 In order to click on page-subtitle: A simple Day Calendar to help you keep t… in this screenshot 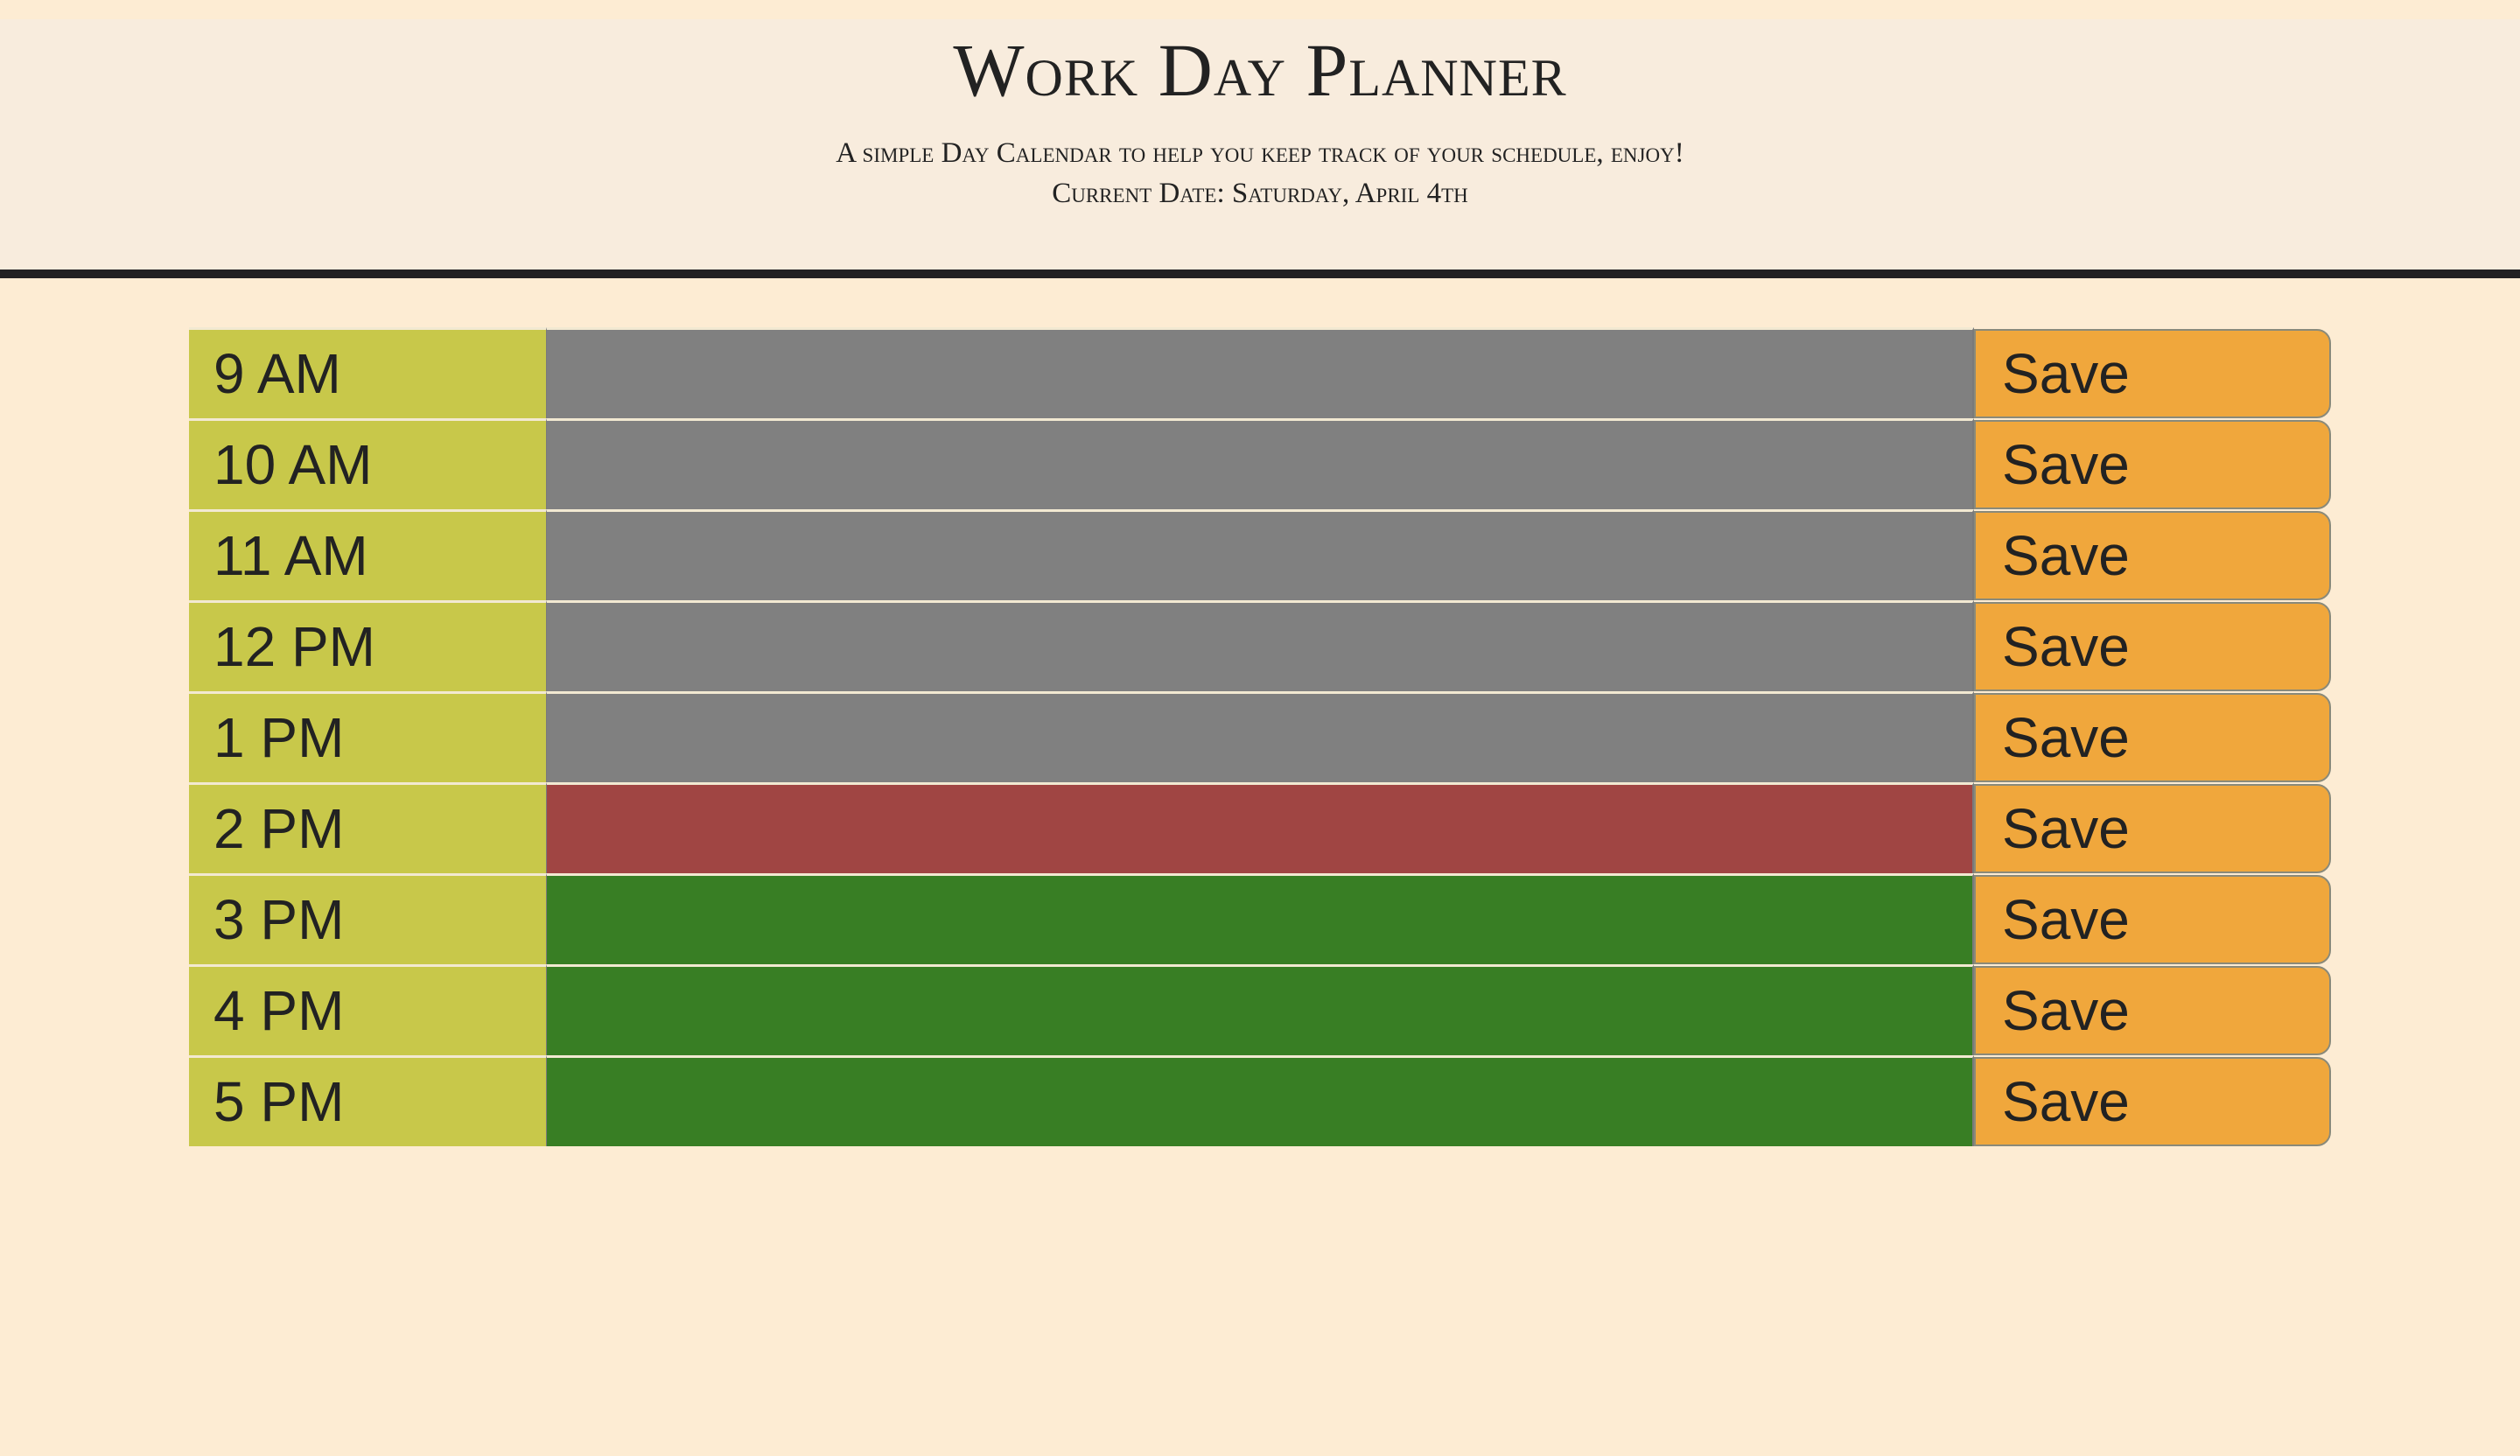, I will do `click(1260, 153)`.